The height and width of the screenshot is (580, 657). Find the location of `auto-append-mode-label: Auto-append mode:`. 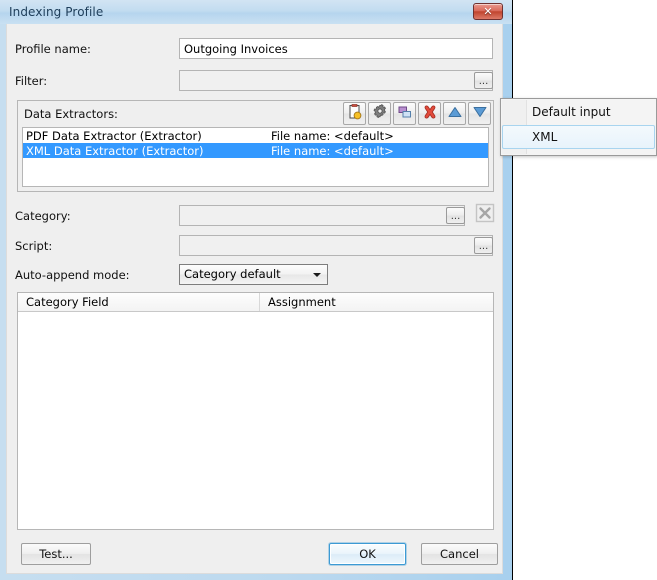

auto-append-mode-label: Auto-append mode: is located at coordinates (72, 275).